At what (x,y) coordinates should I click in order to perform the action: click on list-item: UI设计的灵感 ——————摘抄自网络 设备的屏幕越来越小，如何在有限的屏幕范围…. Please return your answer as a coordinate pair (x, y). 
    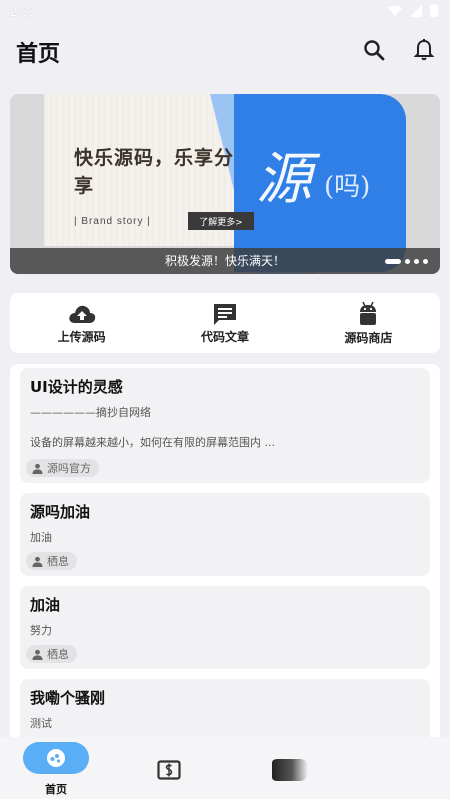
    Looking at the image, I should click on (225, 425).